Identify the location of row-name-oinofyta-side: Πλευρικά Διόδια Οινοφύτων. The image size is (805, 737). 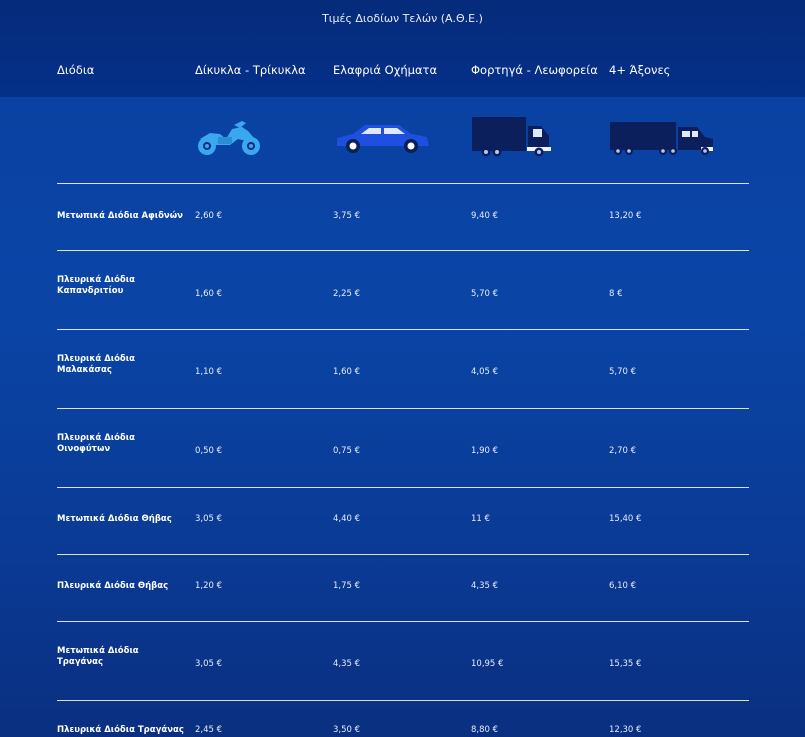
(96, 443).